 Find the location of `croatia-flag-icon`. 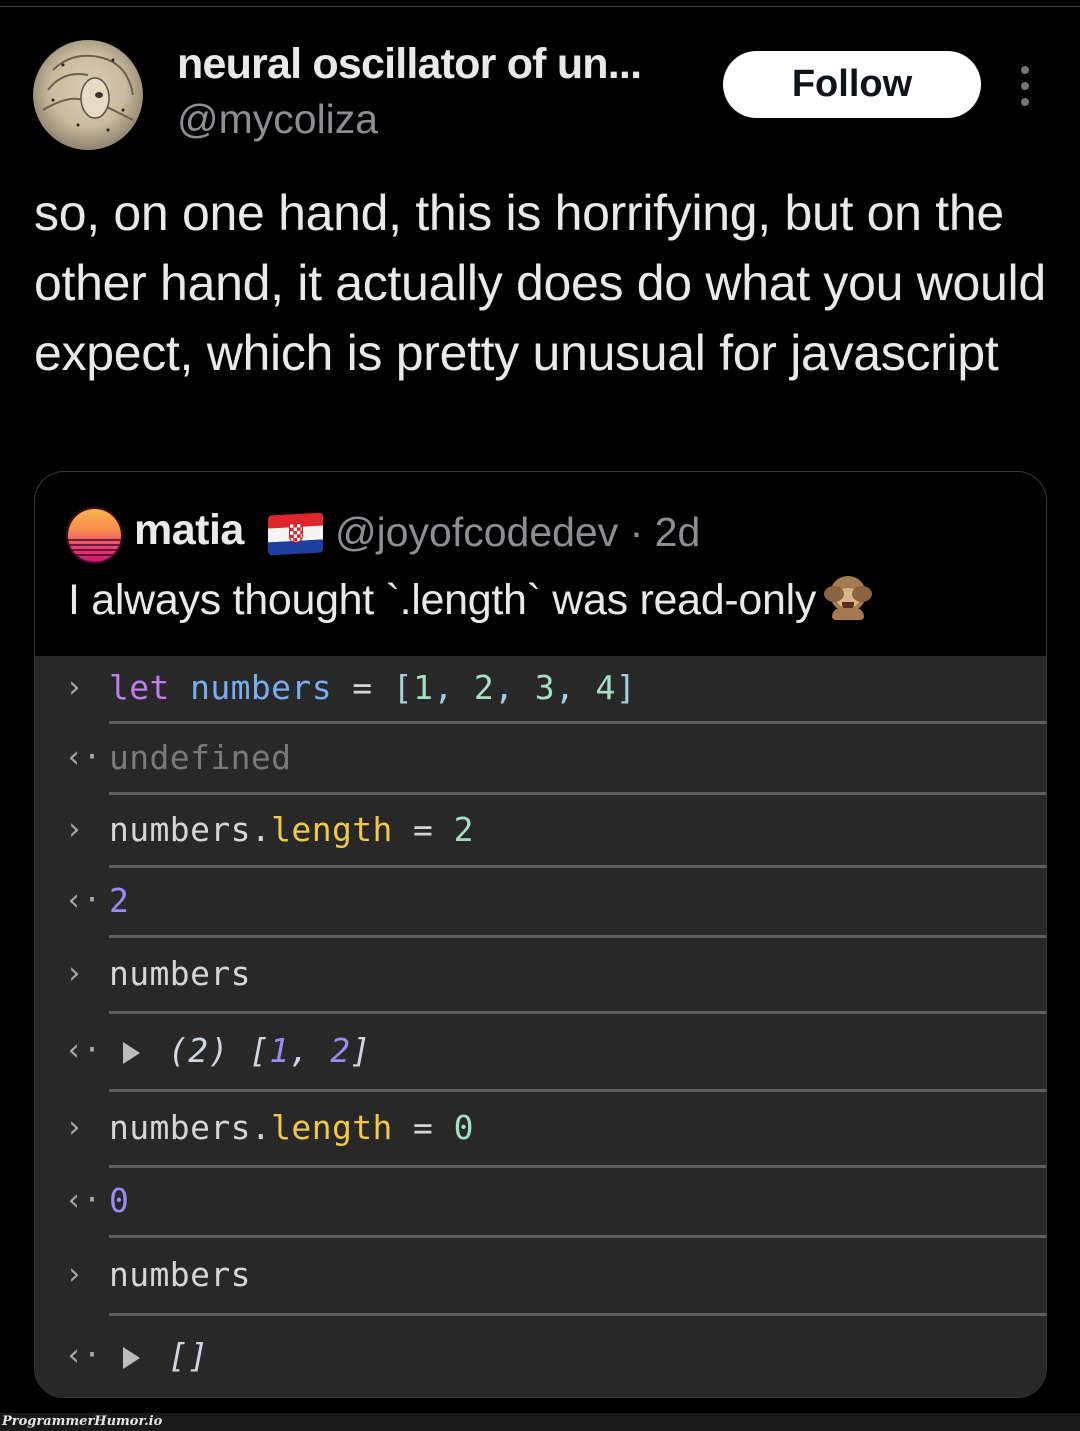

croatia-flag-icon is located at coordinates (295, 534).